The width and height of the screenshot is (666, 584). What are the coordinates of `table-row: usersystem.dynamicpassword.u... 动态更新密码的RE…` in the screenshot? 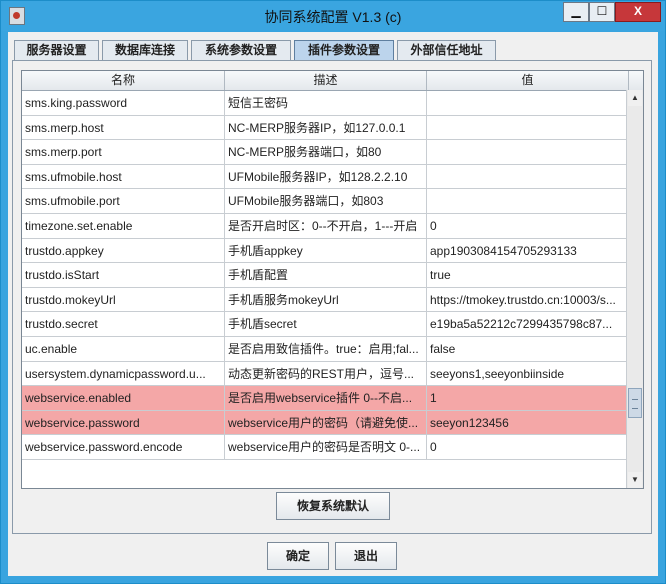 It's located at (325, 374).